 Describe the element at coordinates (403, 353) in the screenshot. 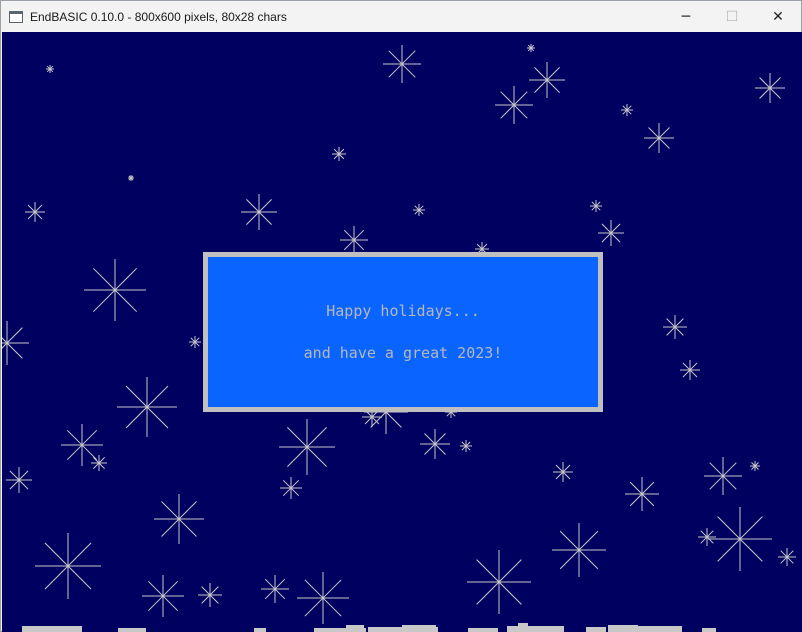

I see `greeting-line-2: and have a great 2023!` at that location.